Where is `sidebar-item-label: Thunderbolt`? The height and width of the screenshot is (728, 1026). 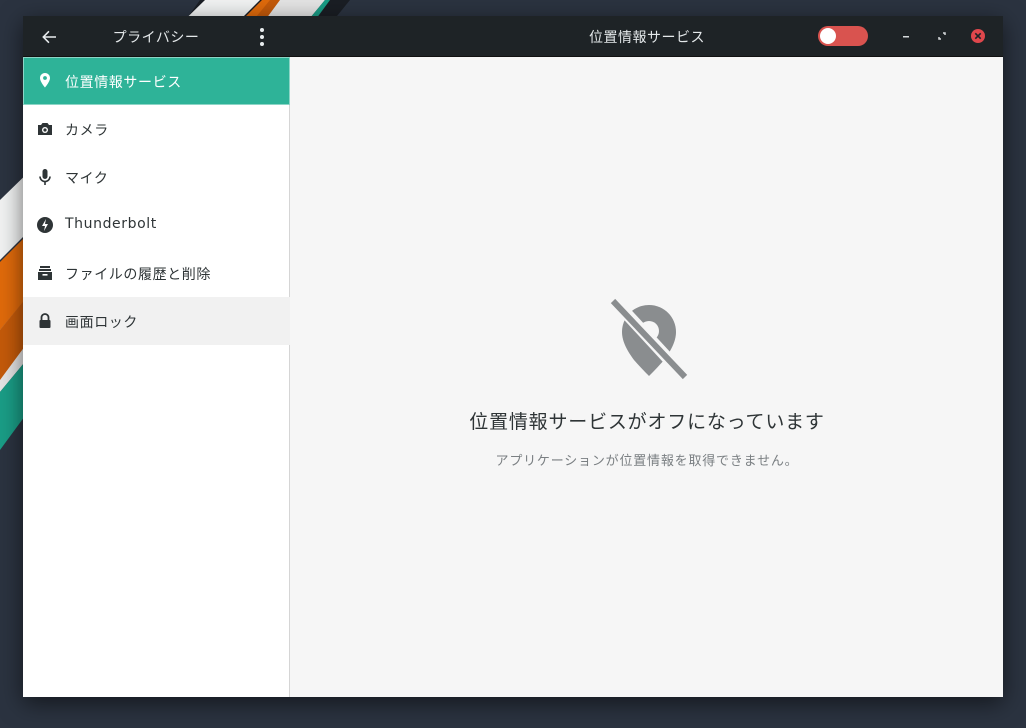 sidebar-item-label: Thunderbolt is located at coordinates (111, 224).